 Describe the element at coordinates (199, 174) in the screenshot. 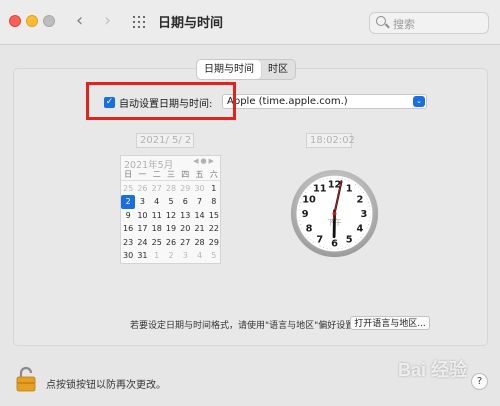

I see `calendar-weekday: 五` at that location.